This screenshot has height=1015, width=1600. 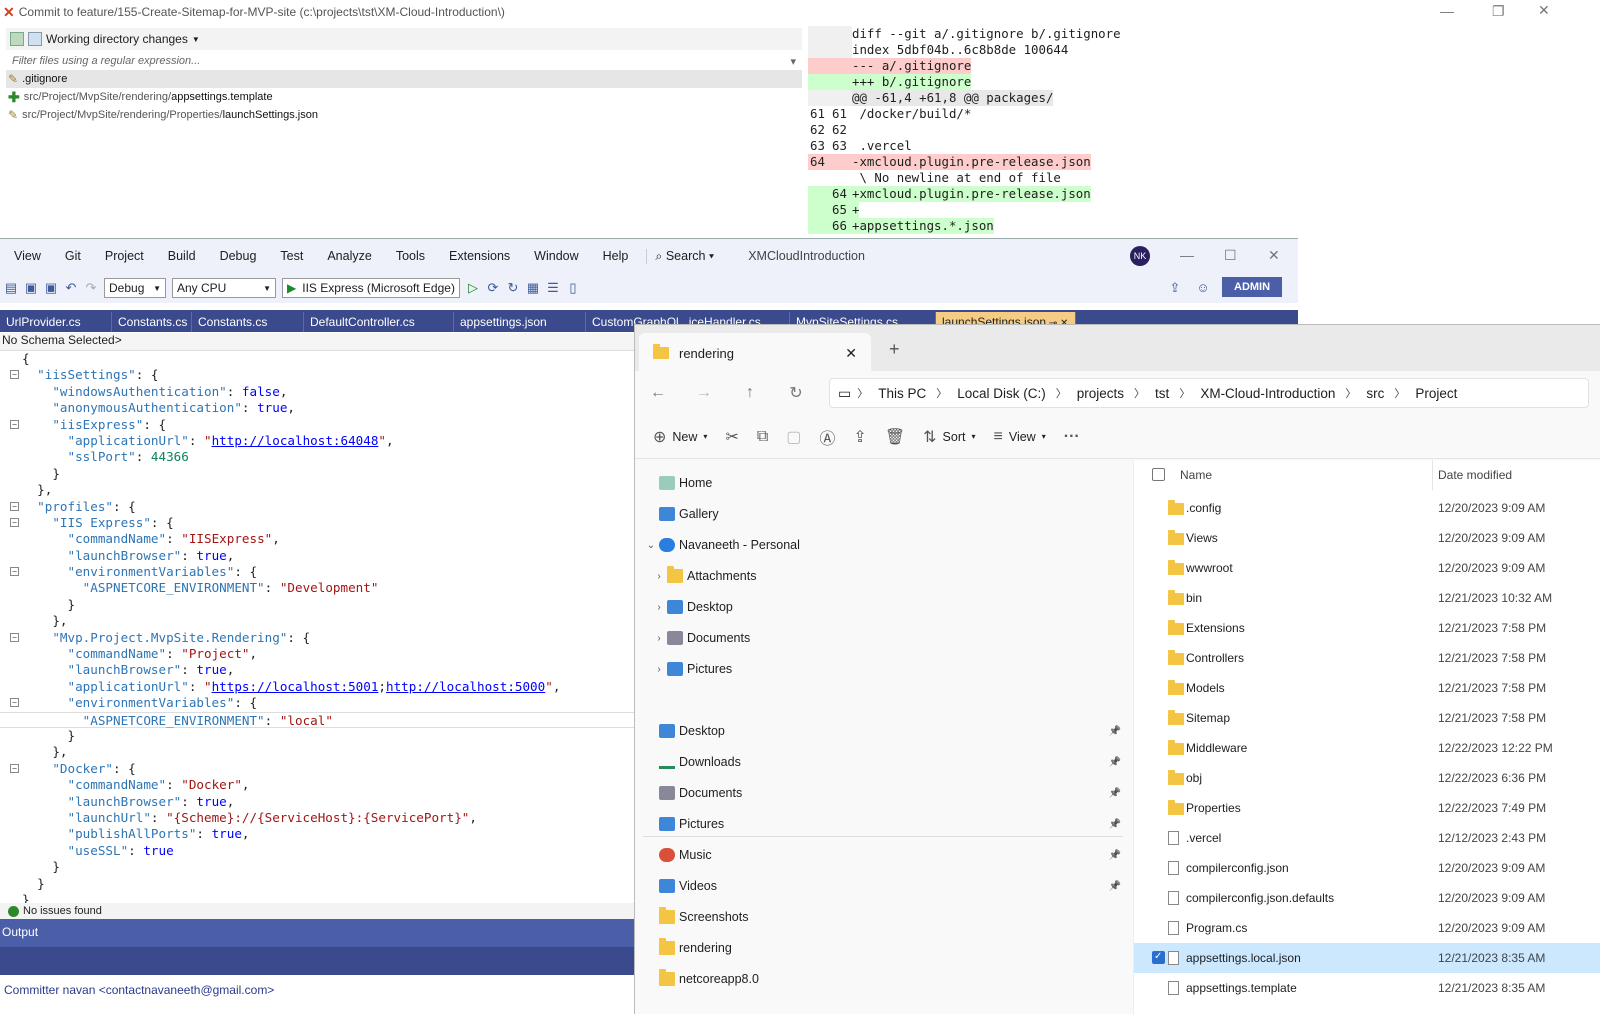 What do you see at coordinates (71, 288) in the screenshot?
I see `undo-icon: ↶` at bounding box center [71, 288].